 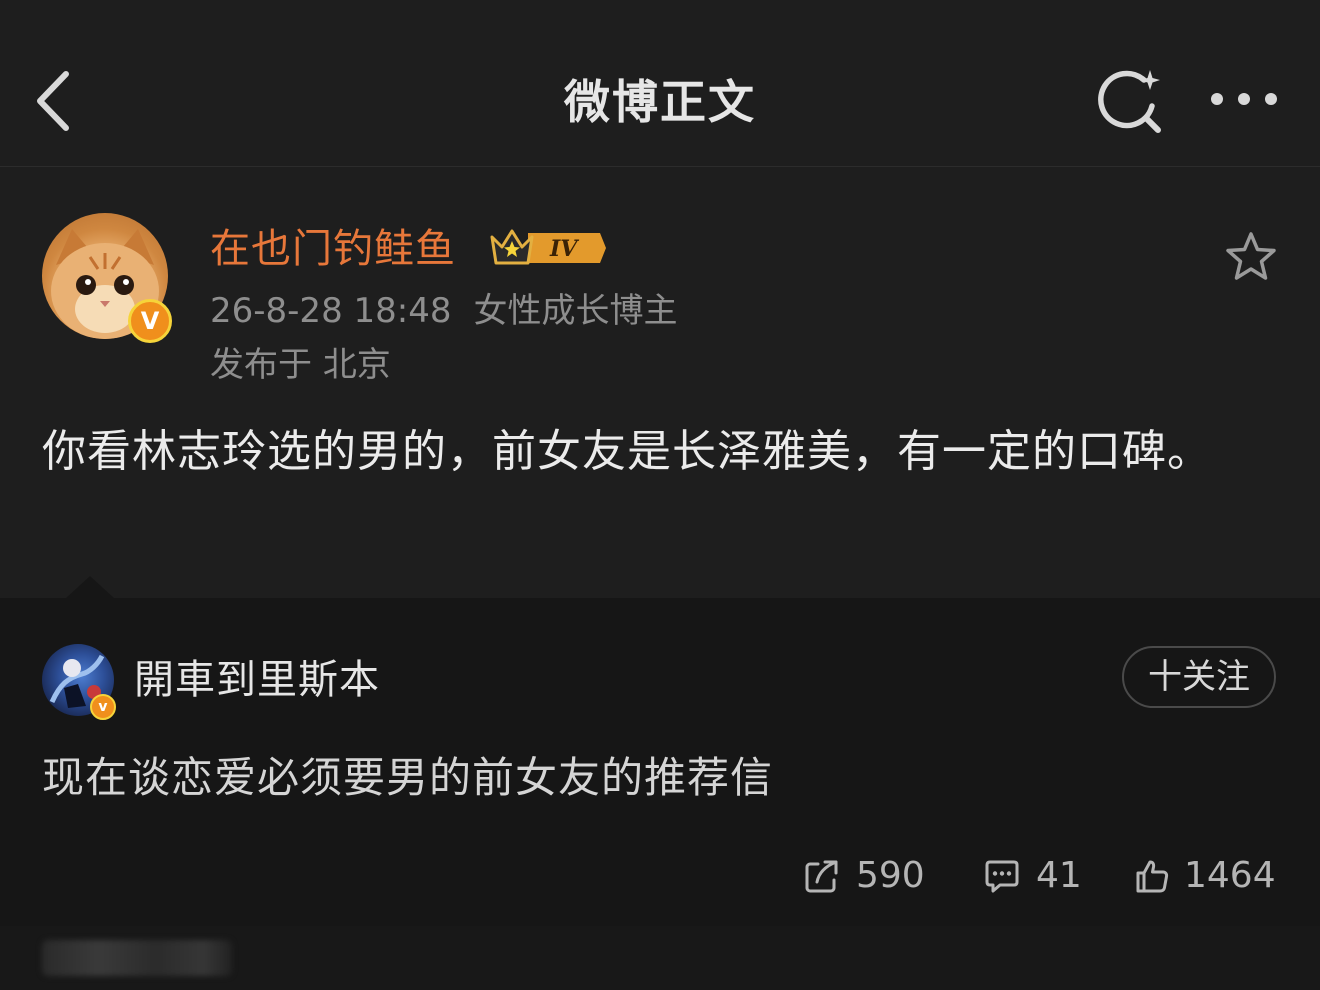 What do you see at coordinates (660, 958) in the screenshot?
I see `next-item-peek` at bounding box center [660, 958].